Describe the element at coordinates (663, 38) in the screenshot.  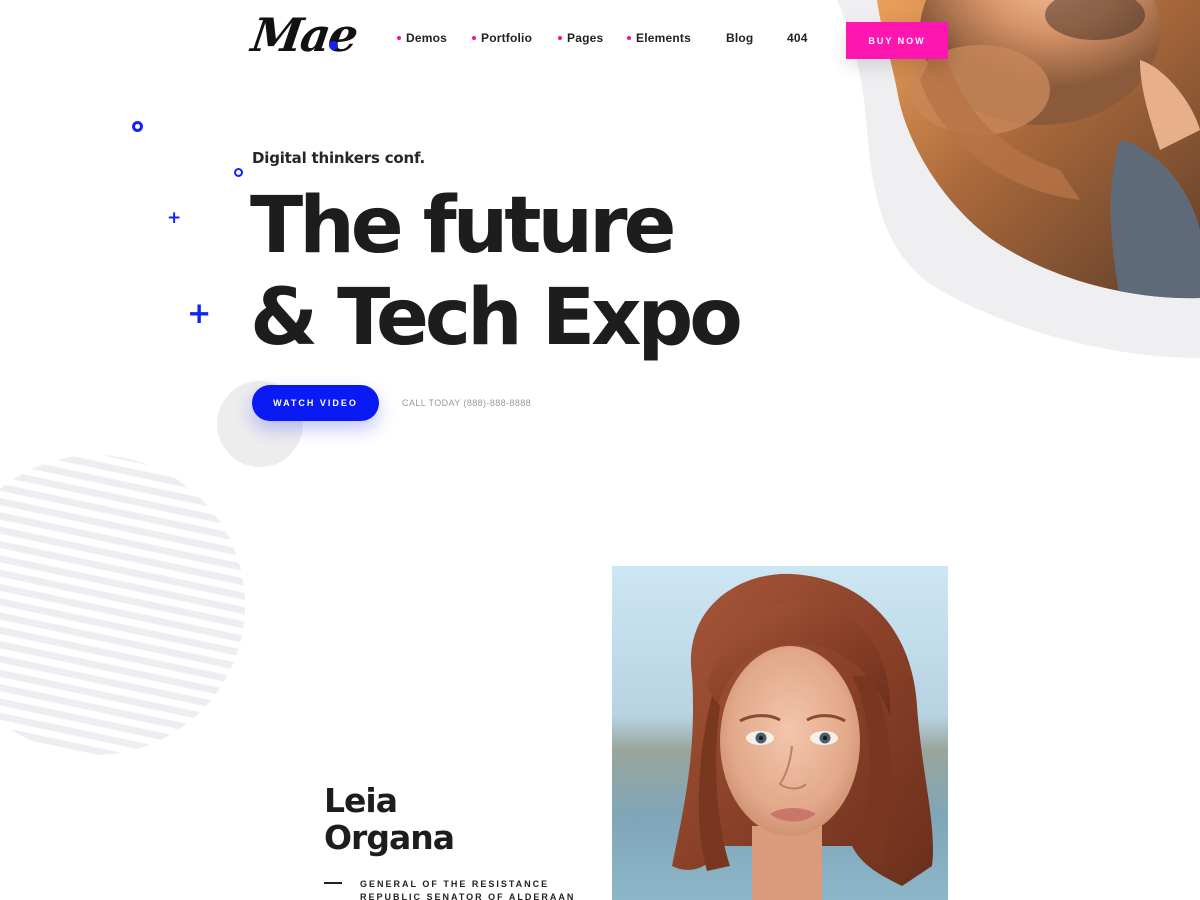
I see `nav-label: Elements` at that location.